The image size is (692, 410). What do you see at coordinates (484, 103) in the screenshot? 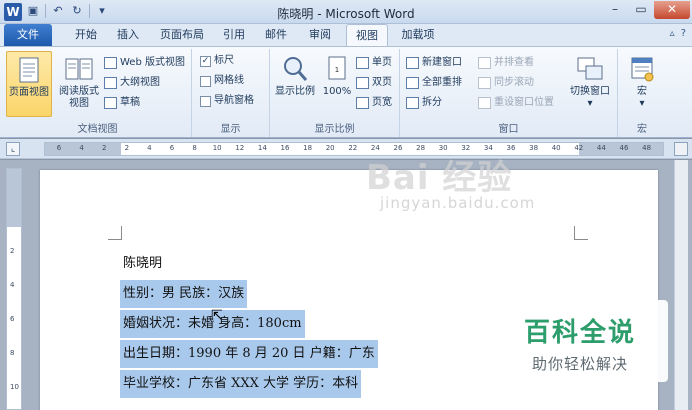
I see `reset-position-icon` at bounding box center [484, 103].